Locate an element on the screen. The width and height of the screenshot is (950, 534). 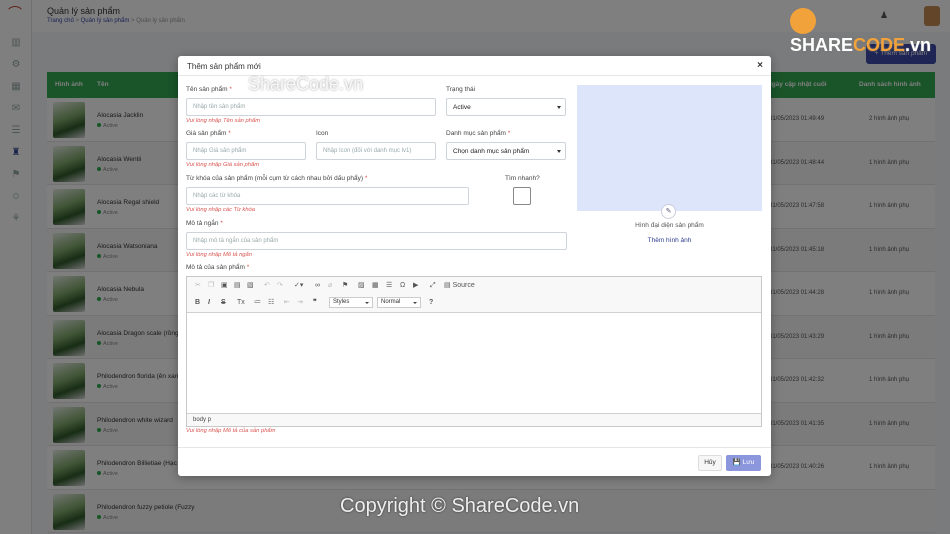
close-icon: × is located at coordinates (760, 65).